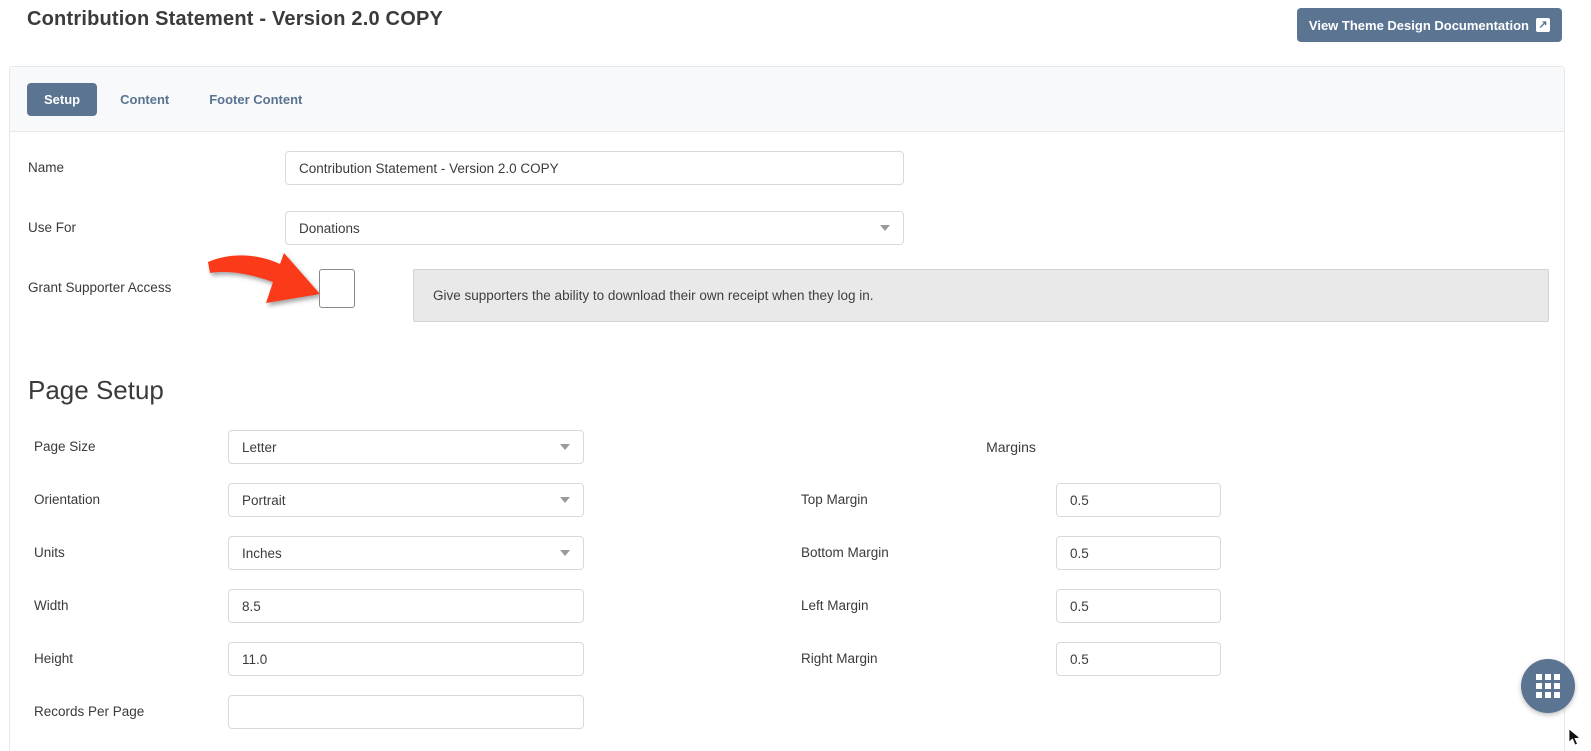  Describe the element at coordinates (337, 288) in the screenshot. I see `grant-supporter-access-checkbox` at that location.